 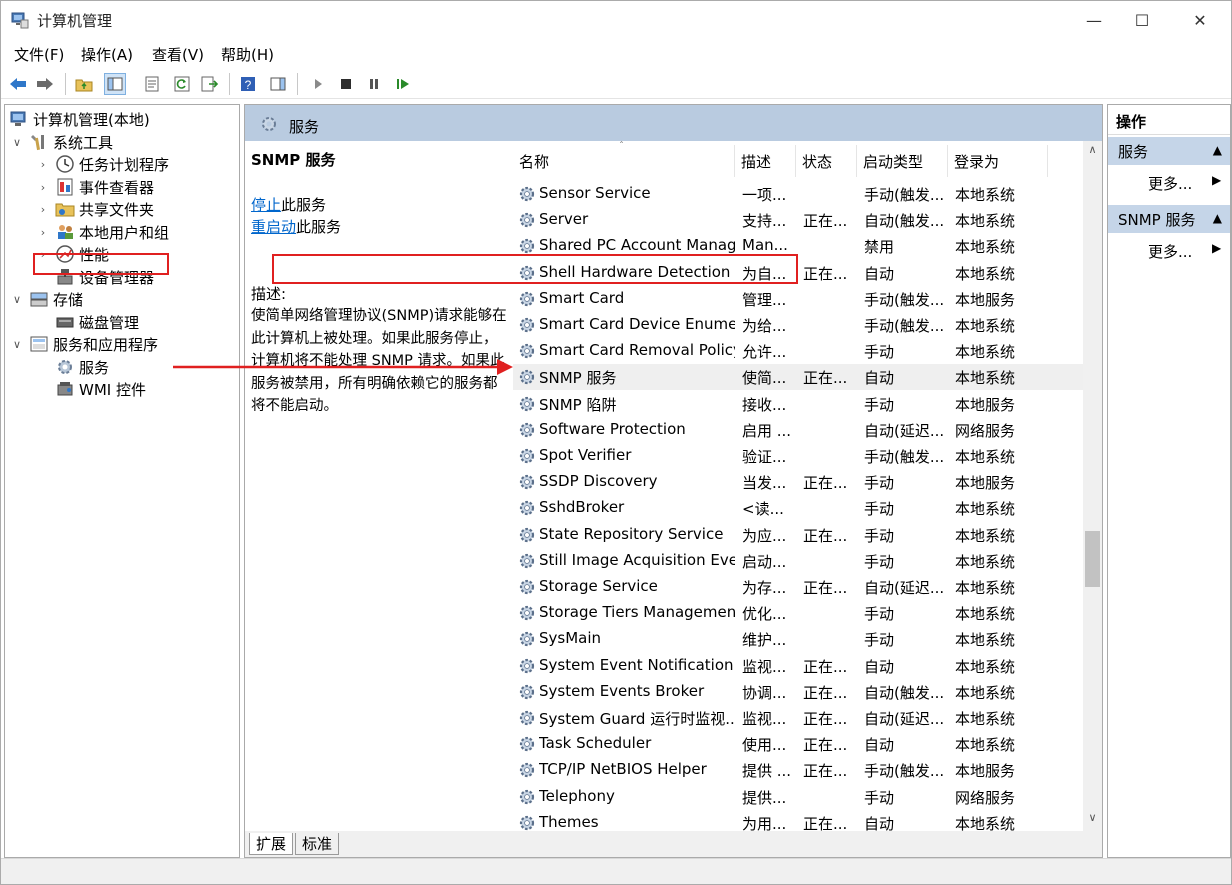 I want to click on maximize-button: ☐, so click(x=1142, y=20).